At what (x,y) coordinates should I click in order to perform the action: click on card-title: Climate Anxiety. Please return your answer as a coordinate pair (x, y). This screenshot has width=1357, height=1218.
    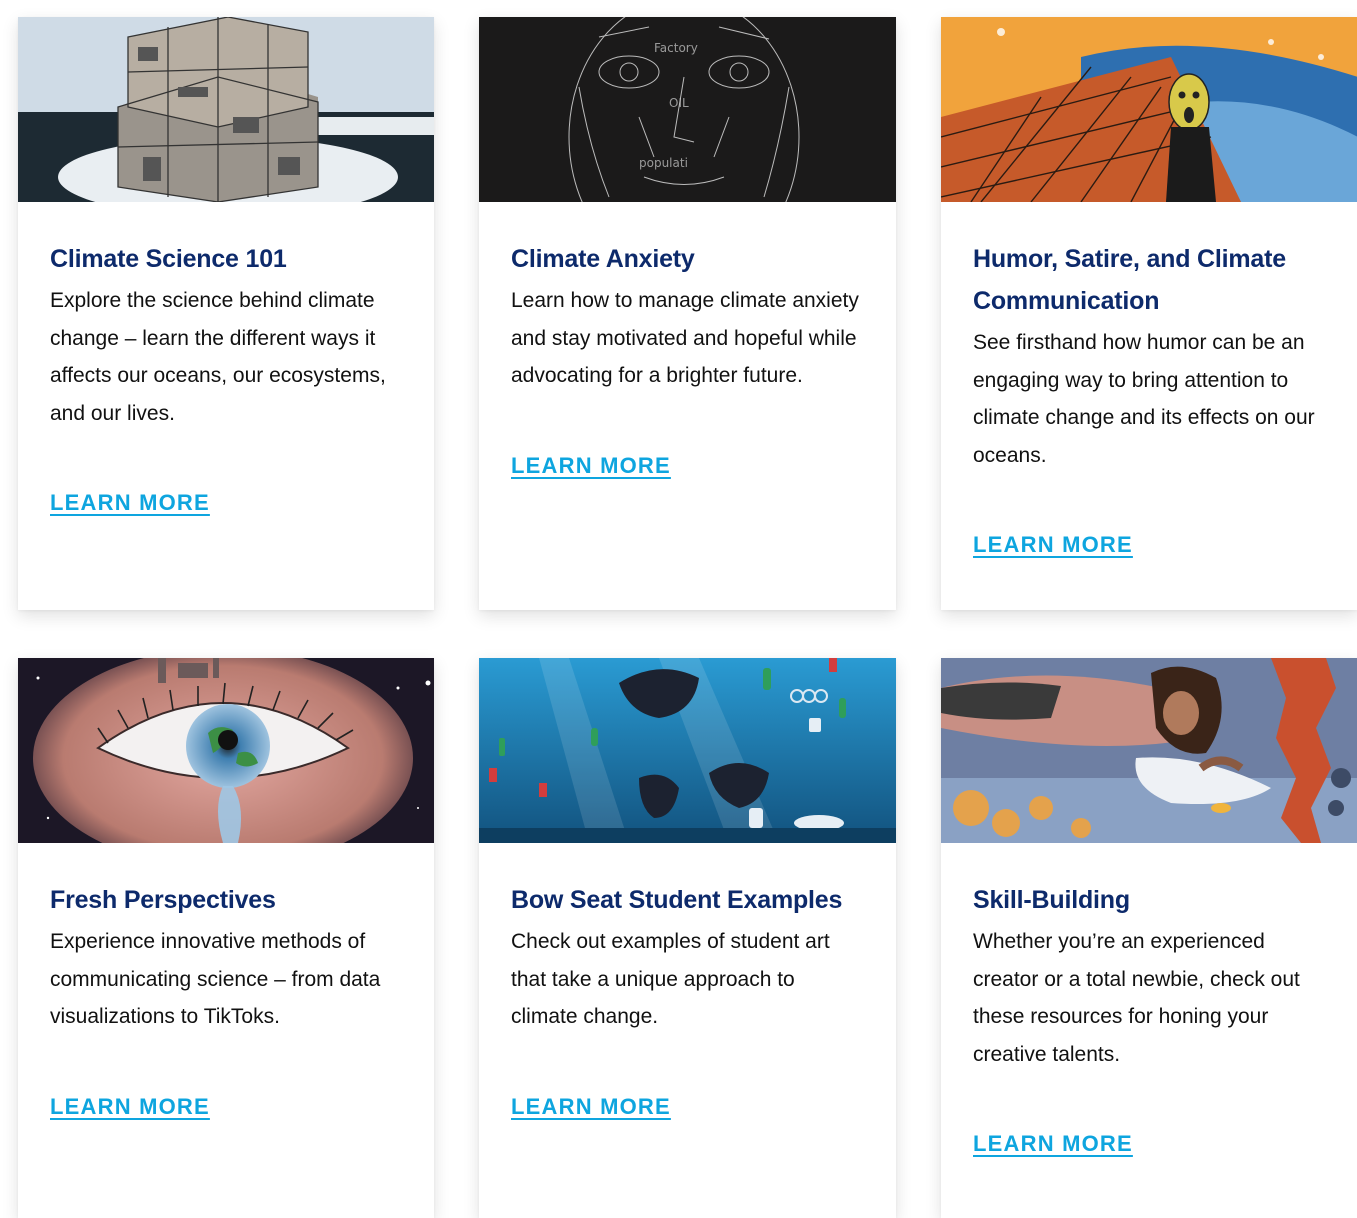
    Looking at the image, I should click on (603, 259).